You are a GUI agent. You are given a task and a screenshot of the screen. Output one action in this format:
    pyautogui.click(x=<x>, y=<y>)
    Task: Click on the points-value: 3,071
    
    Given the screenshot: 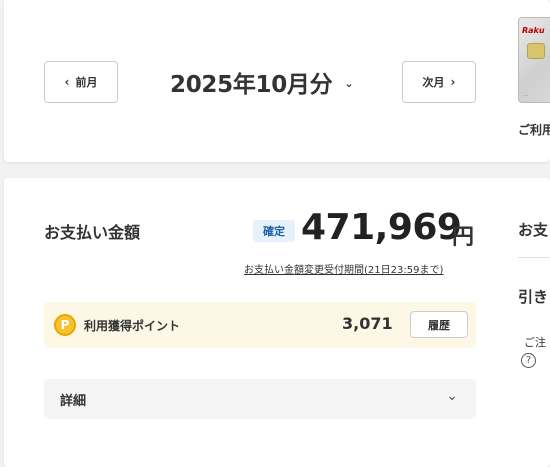 What is the action you would take?
    pyautogui.click(x=367, y=323)
    